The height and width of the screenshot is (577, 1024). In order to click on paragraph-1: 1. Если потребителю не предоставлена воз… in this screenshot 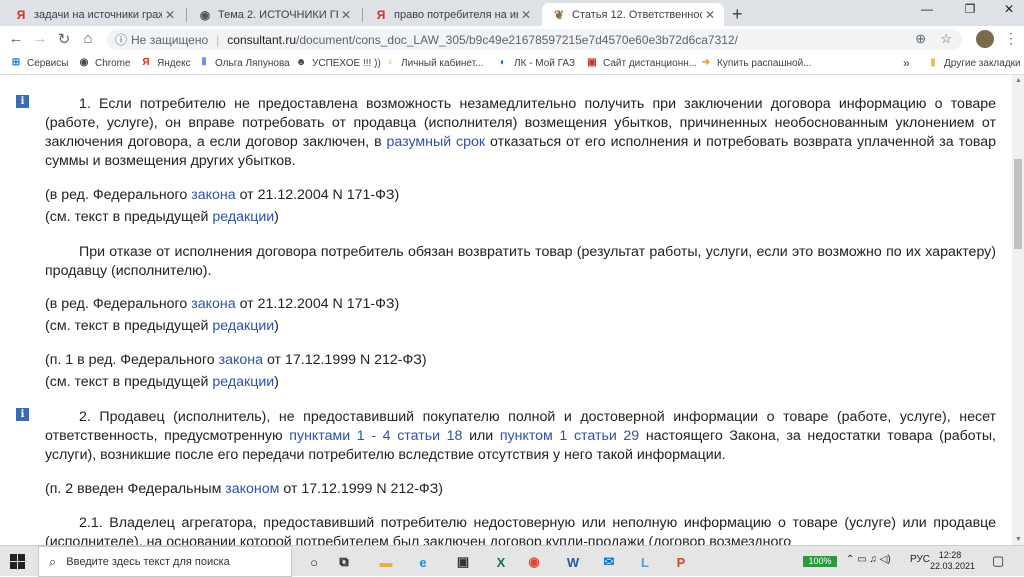, I will do `click(520, 133)`.